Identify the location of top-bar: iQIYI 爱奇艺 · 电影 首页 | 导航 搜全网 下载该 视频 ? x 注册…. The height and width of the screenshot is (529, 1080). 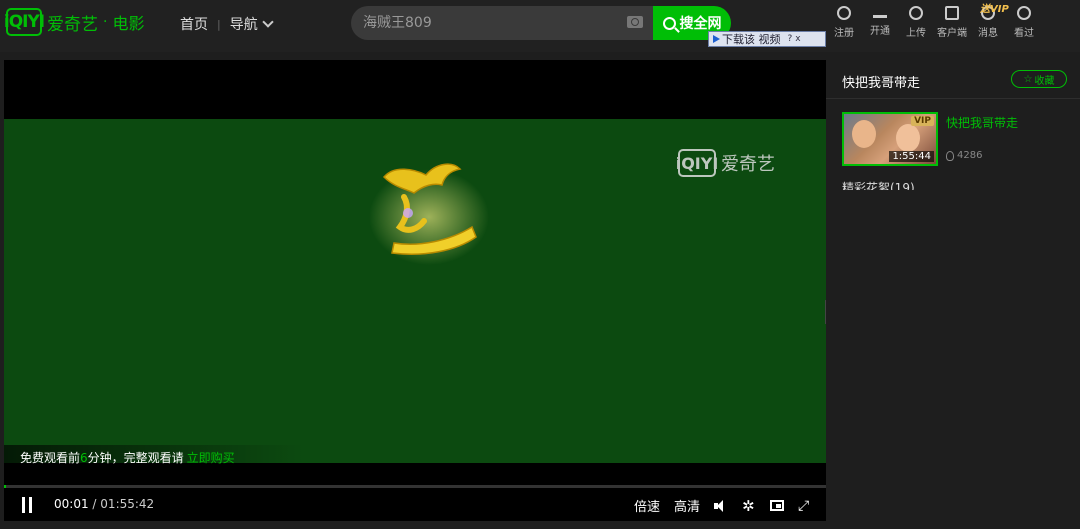
(540, 26).